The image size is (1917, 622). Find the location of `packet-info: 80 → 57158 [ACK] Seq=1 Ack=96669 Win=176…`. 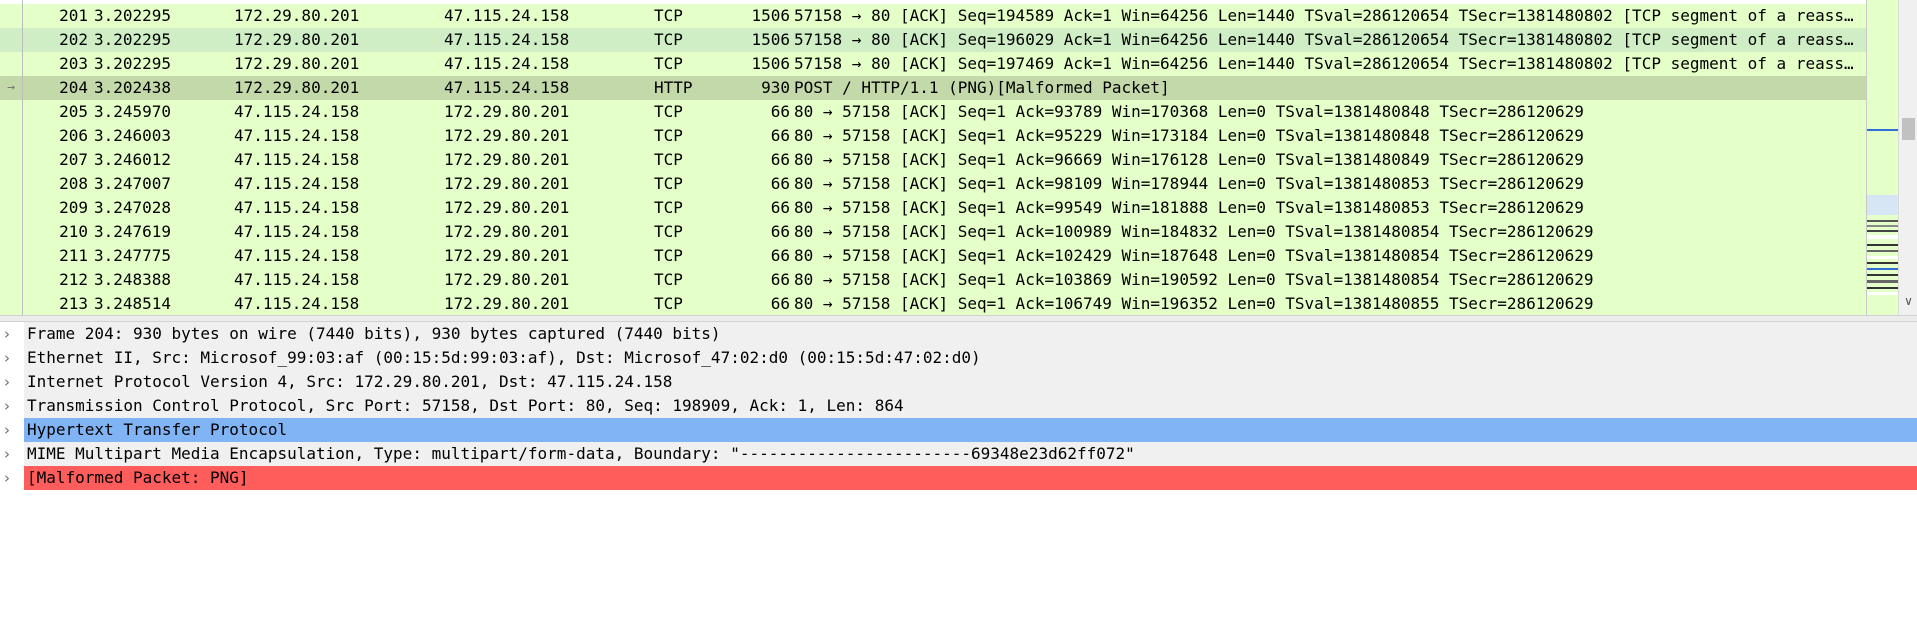

packet-info: 80 → 57158 [ACK] Seq=1 Ack=96669 Win=176… is located at coordinates (1189, 159).